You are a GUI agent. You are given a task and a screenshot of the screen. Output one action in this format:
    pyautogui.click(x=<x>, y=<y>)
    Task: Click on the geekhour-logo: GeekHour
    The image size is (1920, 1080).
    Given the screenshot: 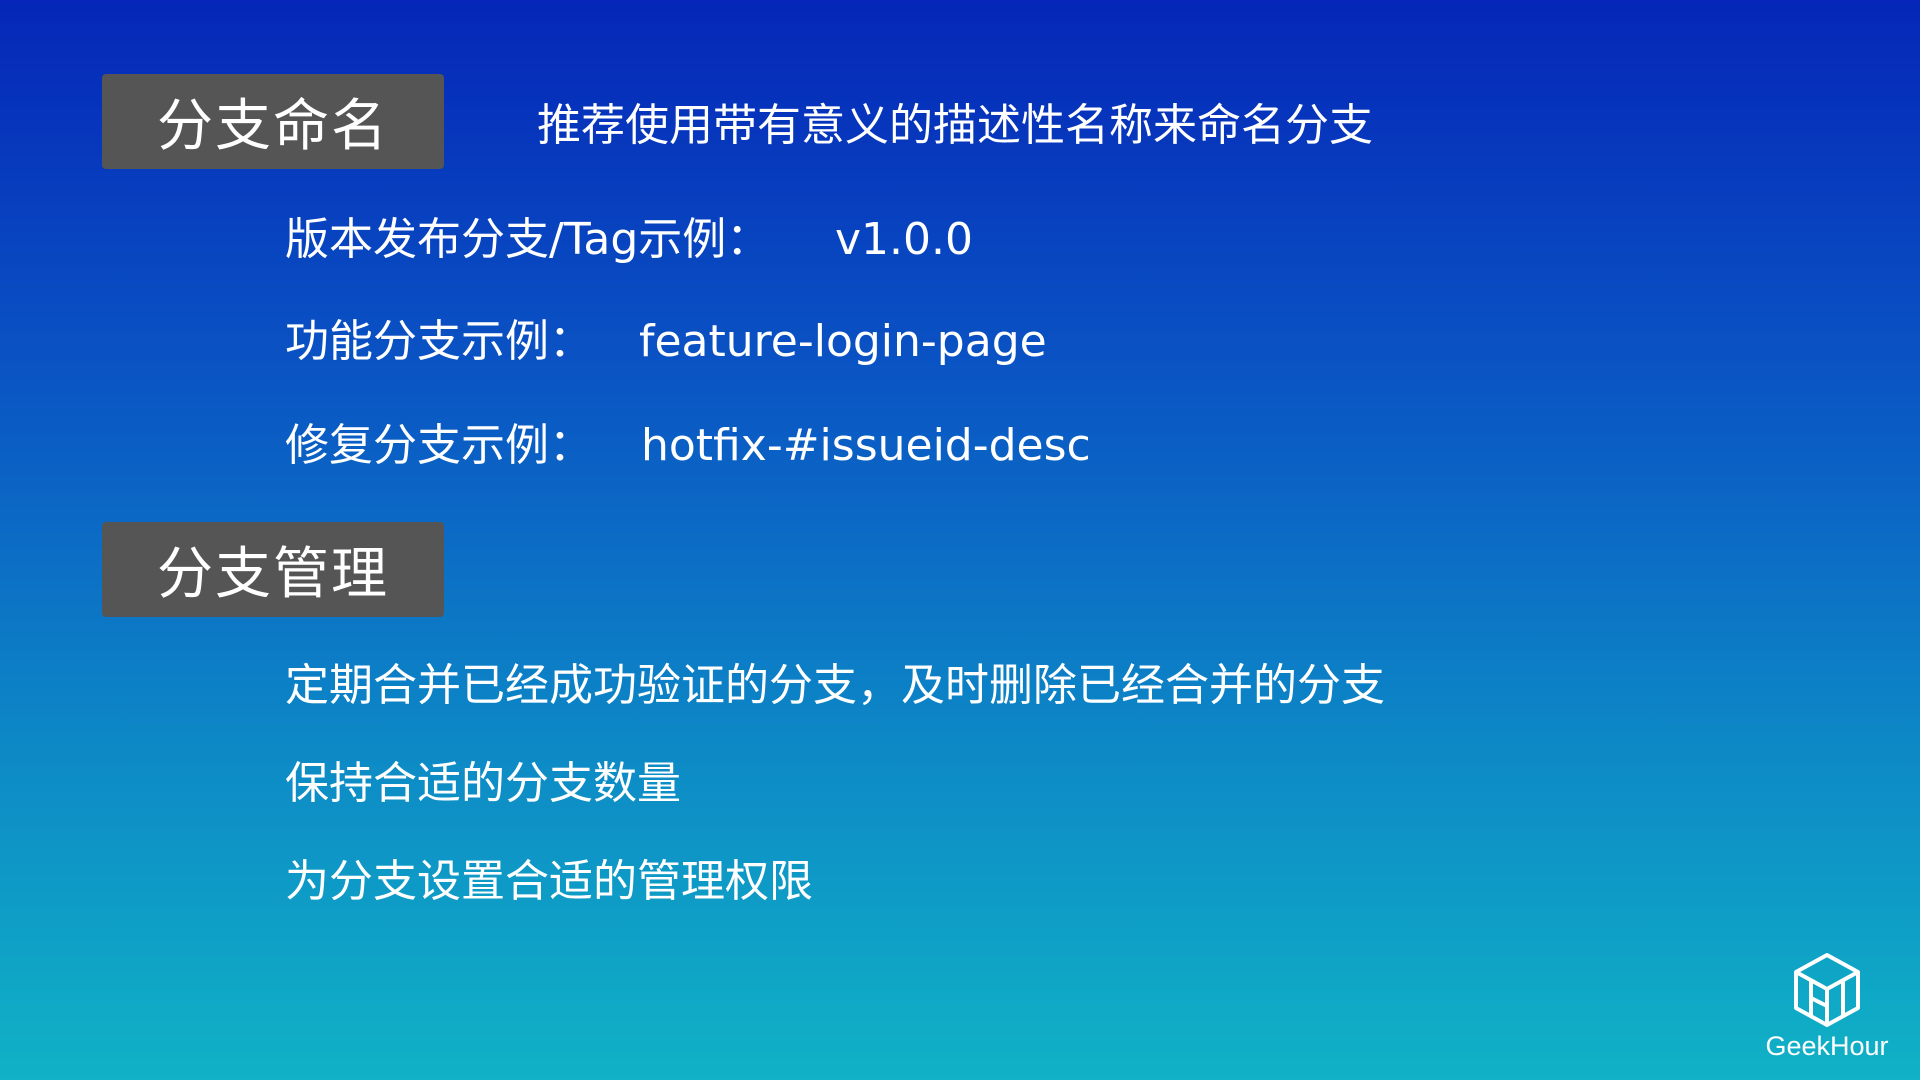 What is the action you would take?
    pyautogui.click(x=1827, y=1007)
    